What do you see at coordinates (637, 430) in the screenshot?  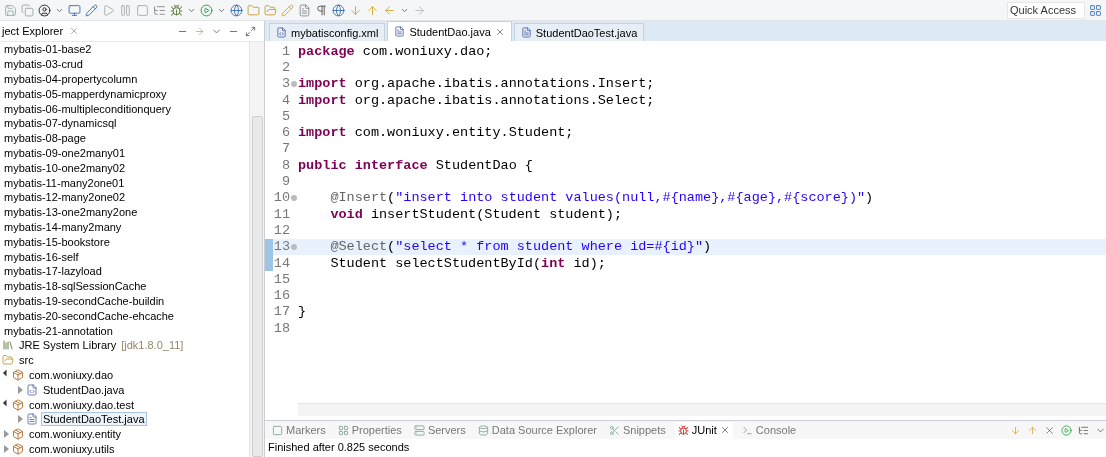 I see `panel-tab: Snippets` at bounding box center [637, 430].